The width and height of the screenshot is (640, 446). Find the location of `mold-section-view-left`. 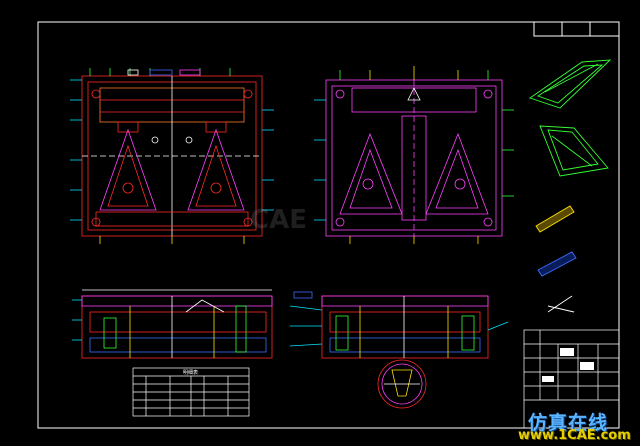

mold-section-view-left is located at coordinates (172, 324).